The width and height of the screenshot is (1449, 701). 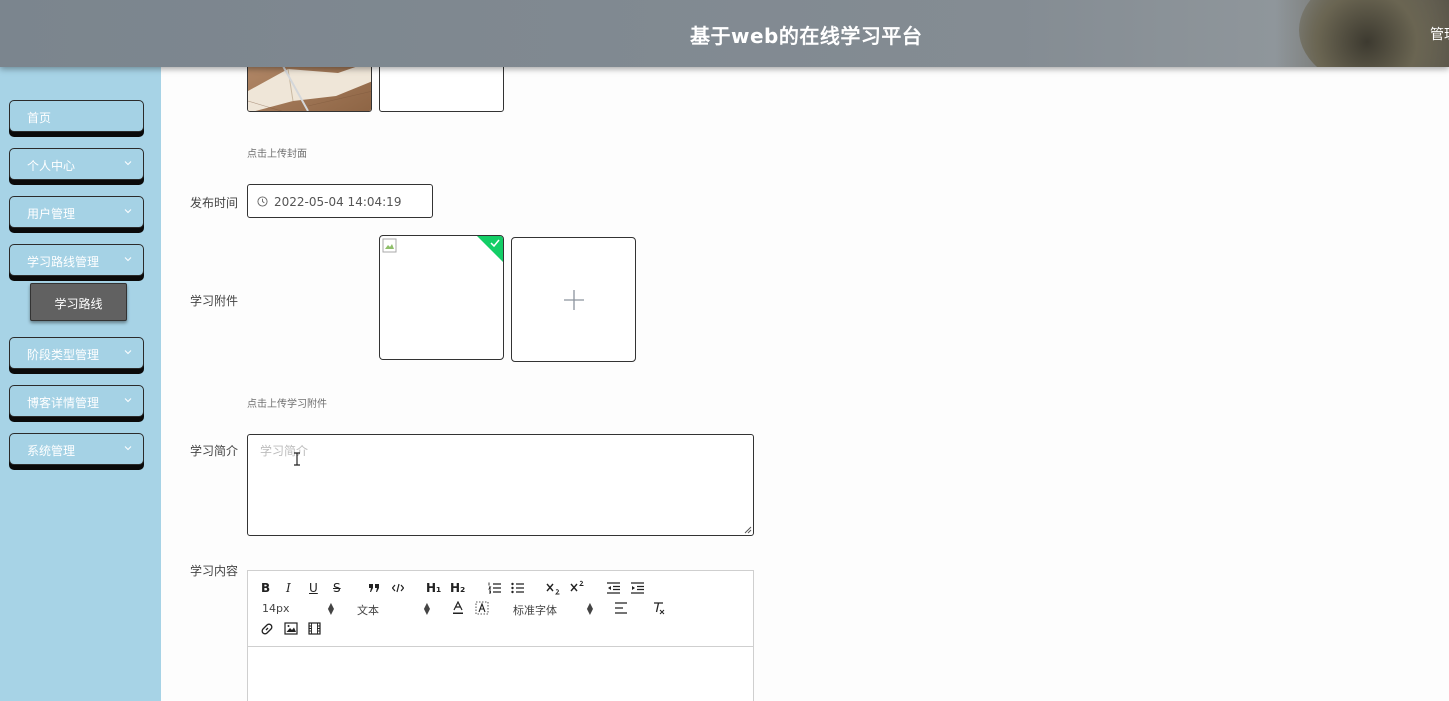 I want to click on sidebar-item-label: 用户管理, so click(x=51, y=214).